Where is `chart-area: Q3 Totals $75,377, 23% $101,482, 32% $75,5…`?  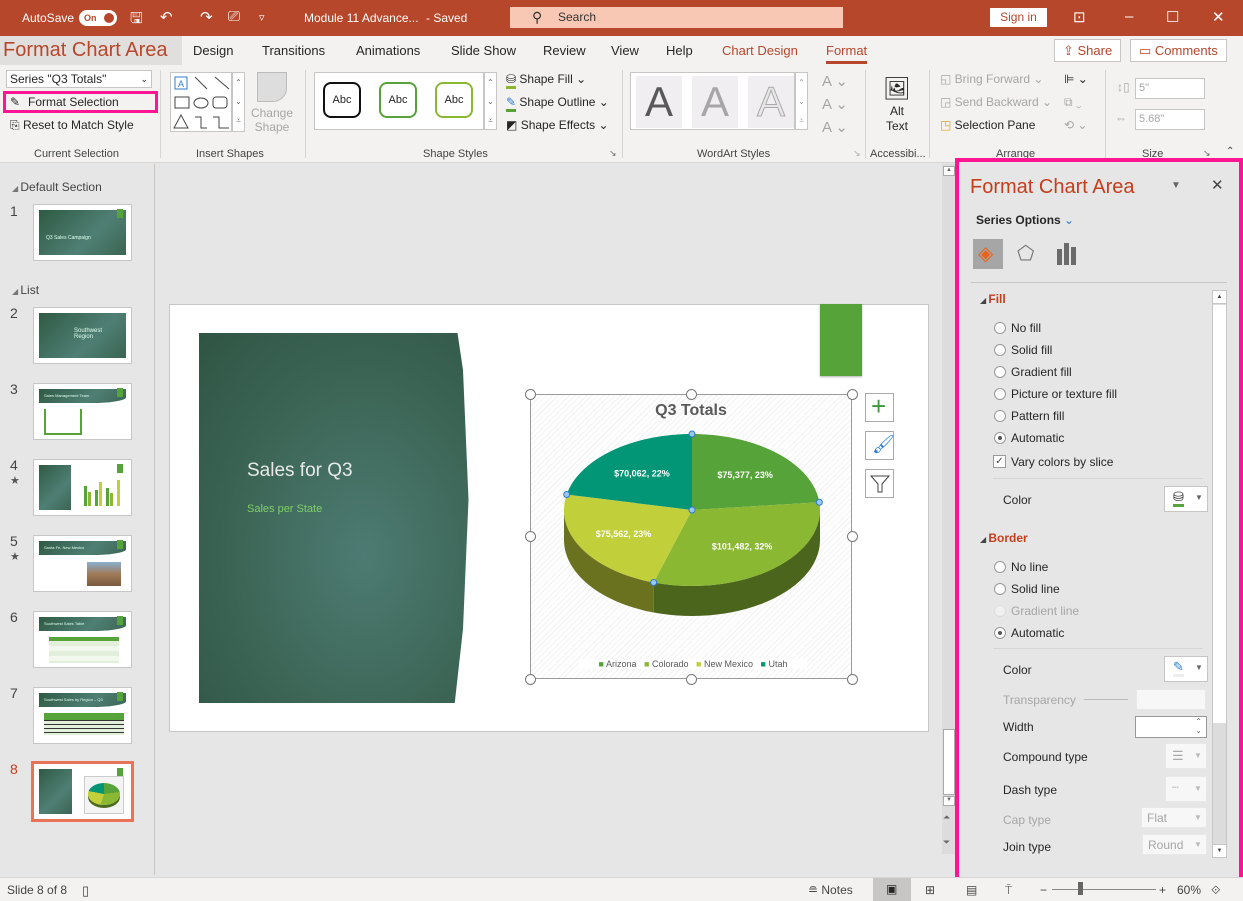
chart-area: Q3 Totals $75,377, 23% $101,482, 32% $75,5… is located at coordinates (691, 536).